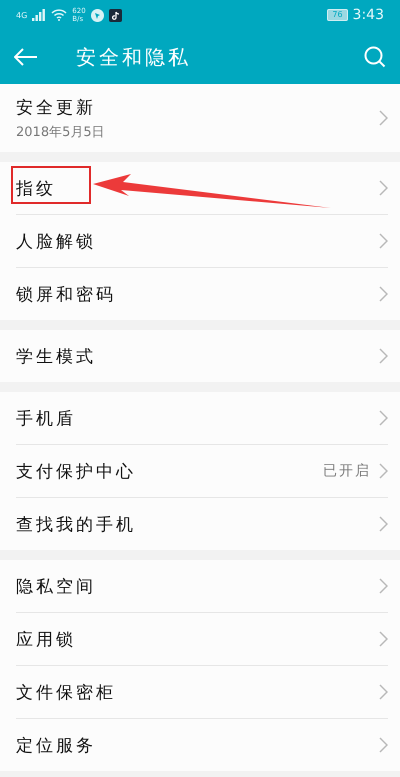  What do you see at coordinates (202, 586) in the screenshot?
I see `settings-row: 隐私空间` at bounding box center [202, 586].